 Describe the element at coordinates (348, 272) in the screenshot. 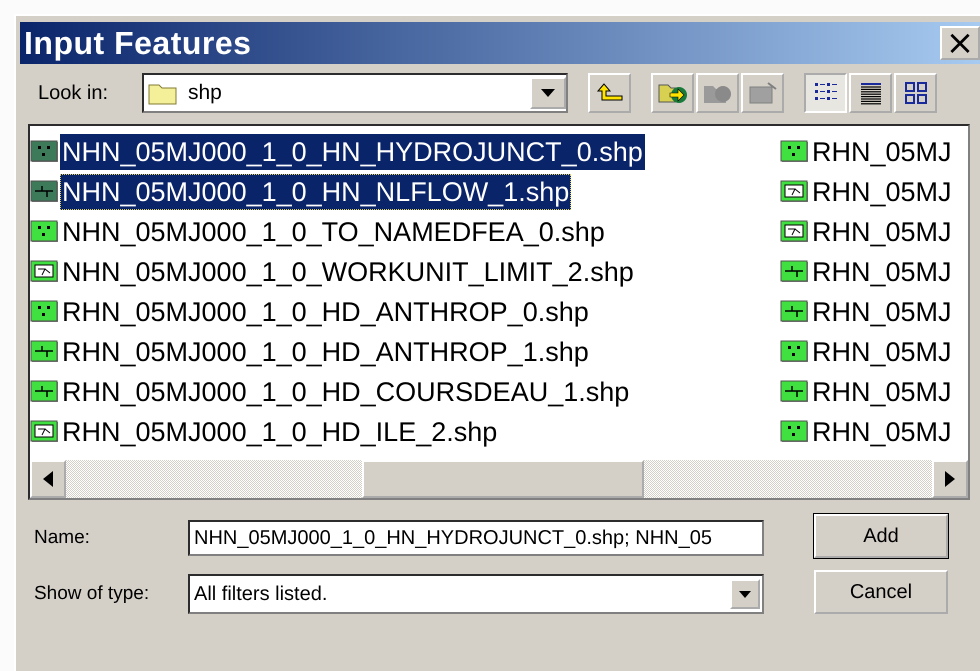

I see `file-name: NHN_05MJ000_1_0_WORKUNIT_LIMIT_2.shp` at that location.